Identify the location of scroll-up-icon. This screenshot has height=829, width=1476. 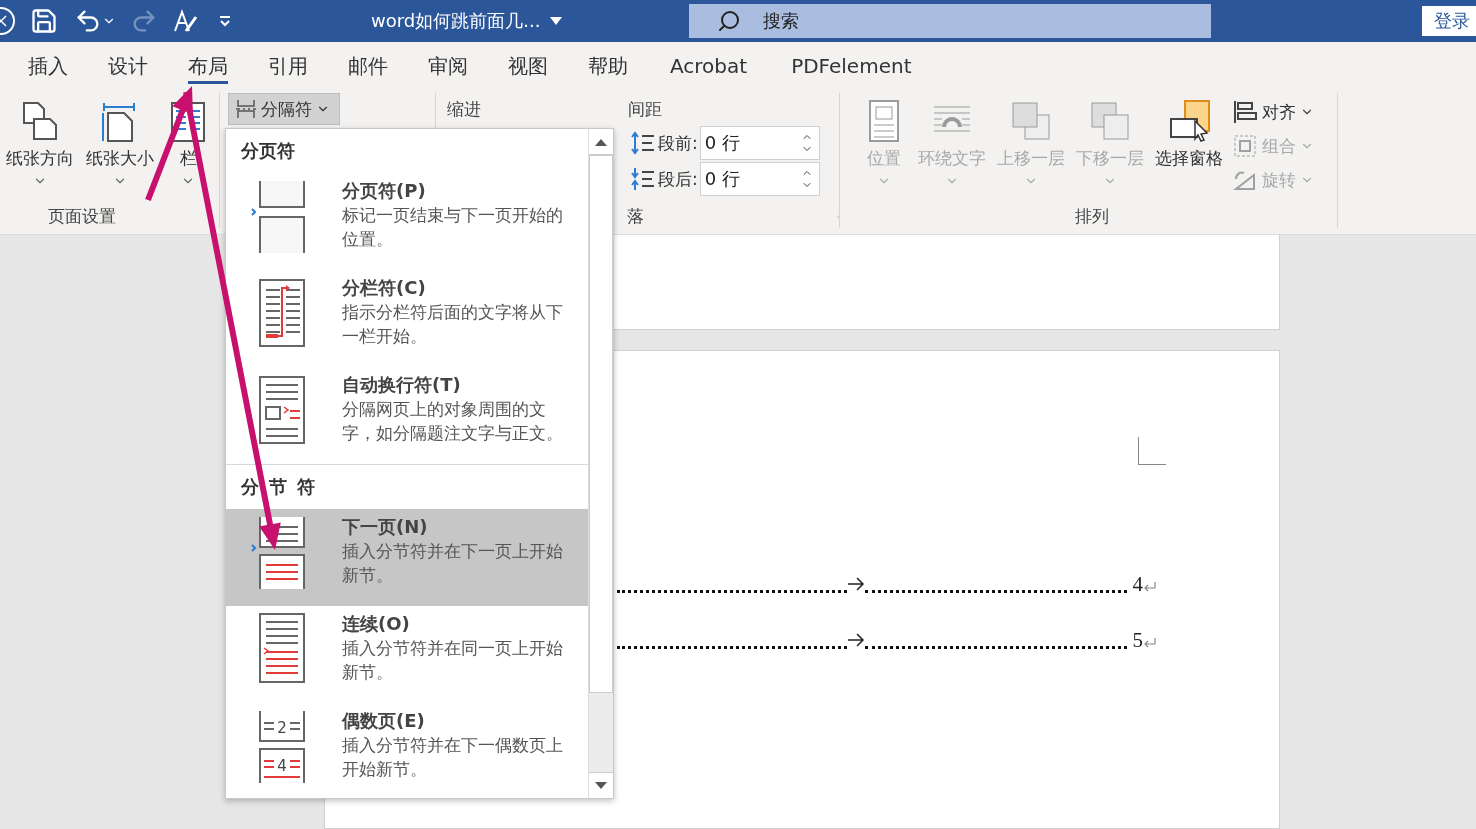
(601, 141).